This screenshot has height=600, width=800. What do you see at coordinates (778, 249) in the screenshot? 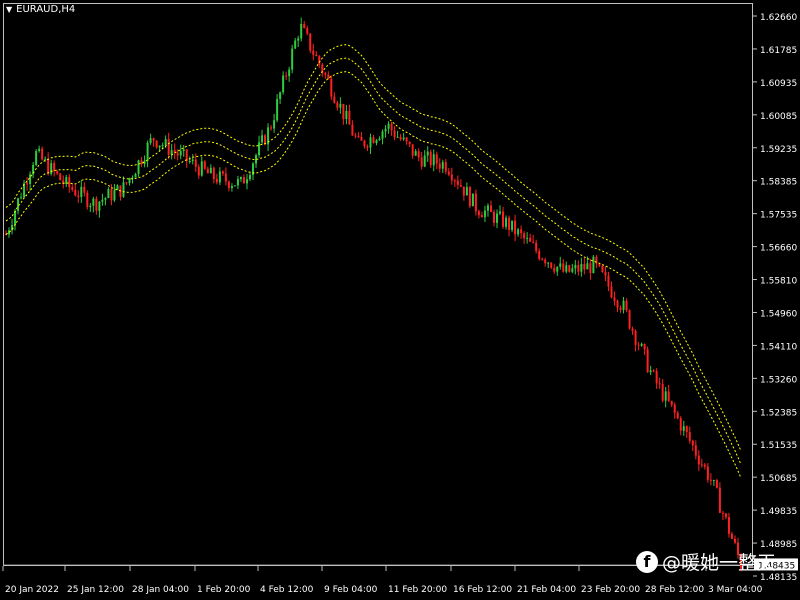
I see `price-tick-label: 1.56660` at bounding box center [778, 249].